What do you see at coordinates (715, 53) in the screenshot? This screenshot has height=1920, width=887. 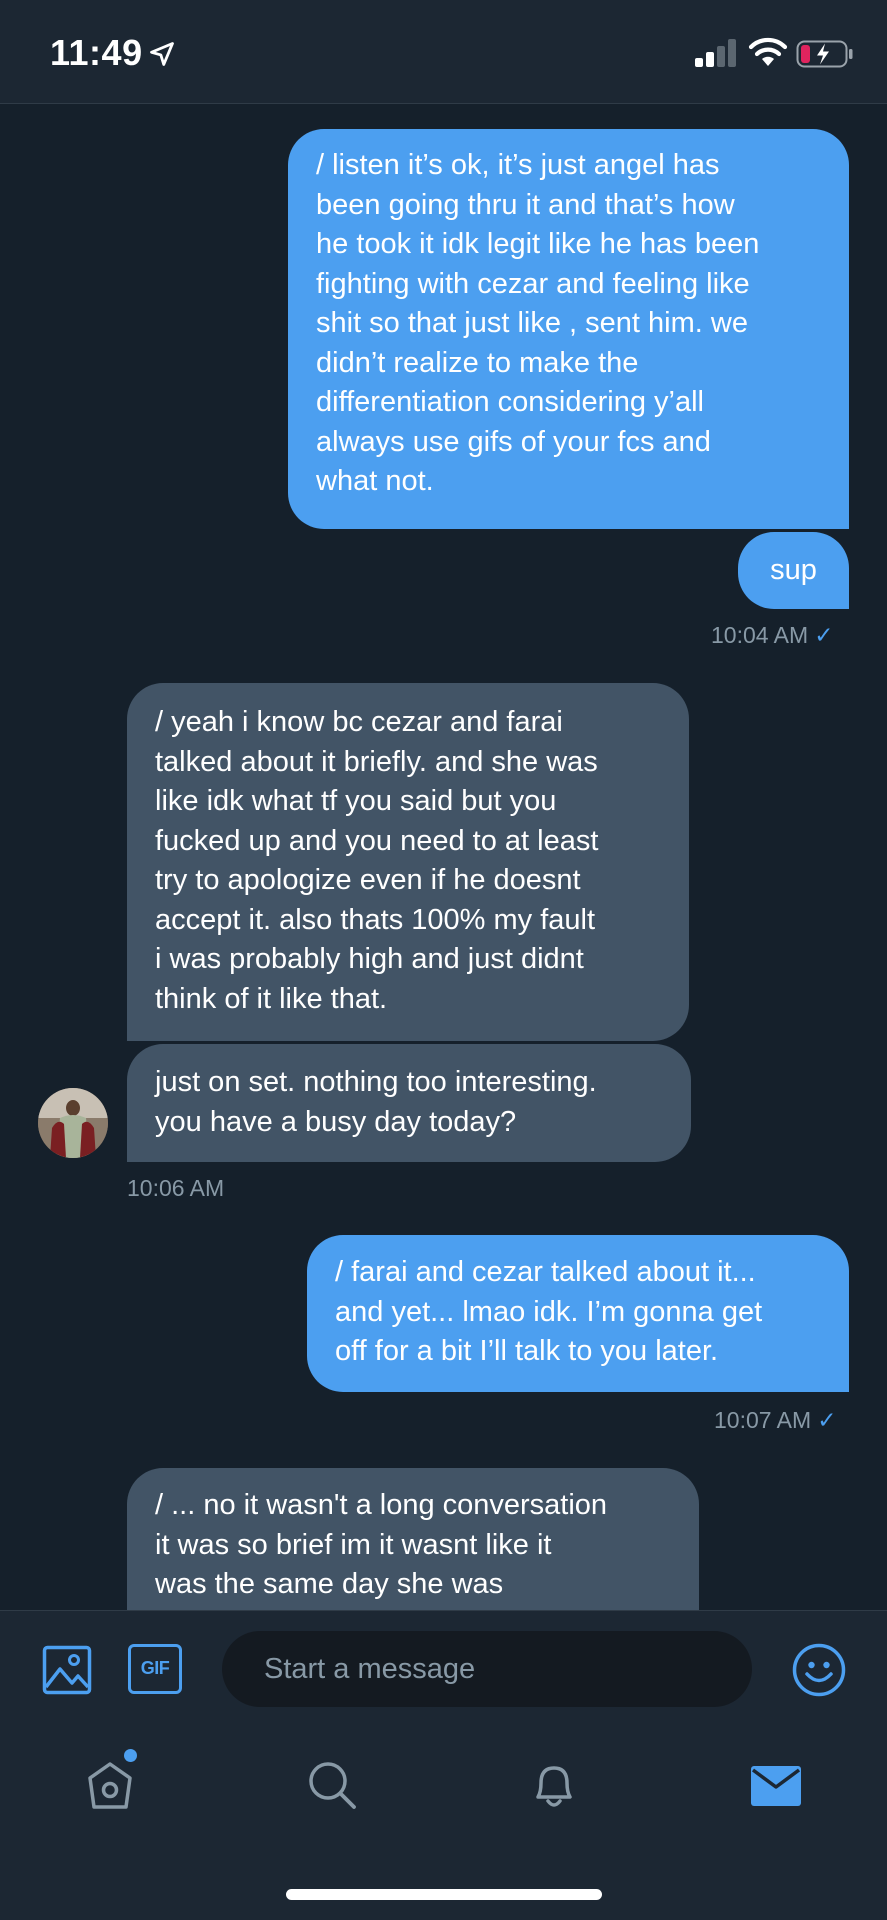 I see `cellular-signal-icon` at bounding box center [715, 53].